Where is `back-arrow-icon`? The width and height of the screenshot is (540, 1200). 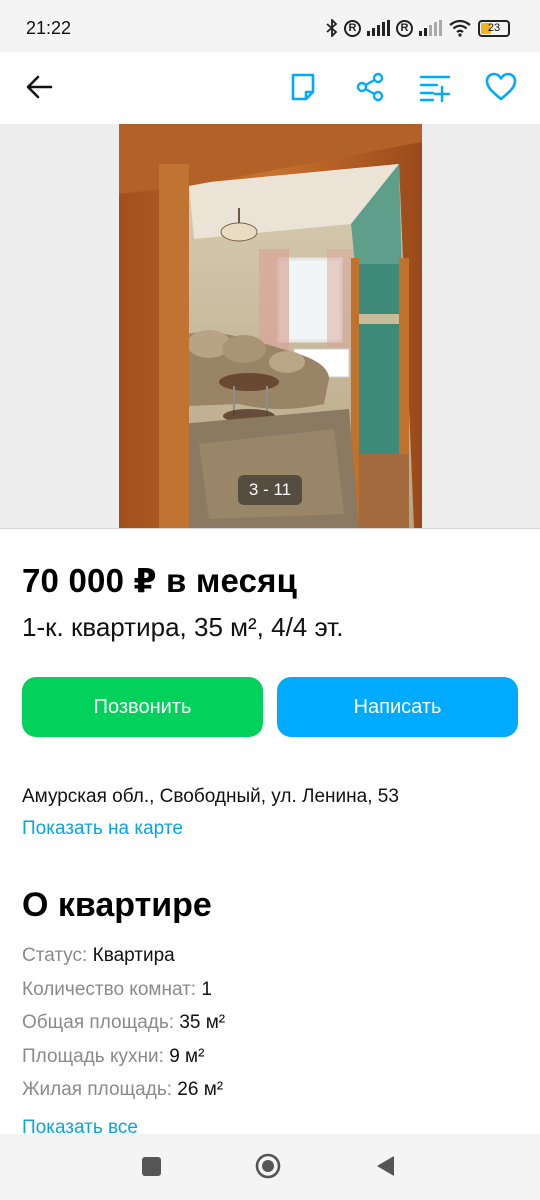 back-arrow-icon is located at coordinates (39, 87).